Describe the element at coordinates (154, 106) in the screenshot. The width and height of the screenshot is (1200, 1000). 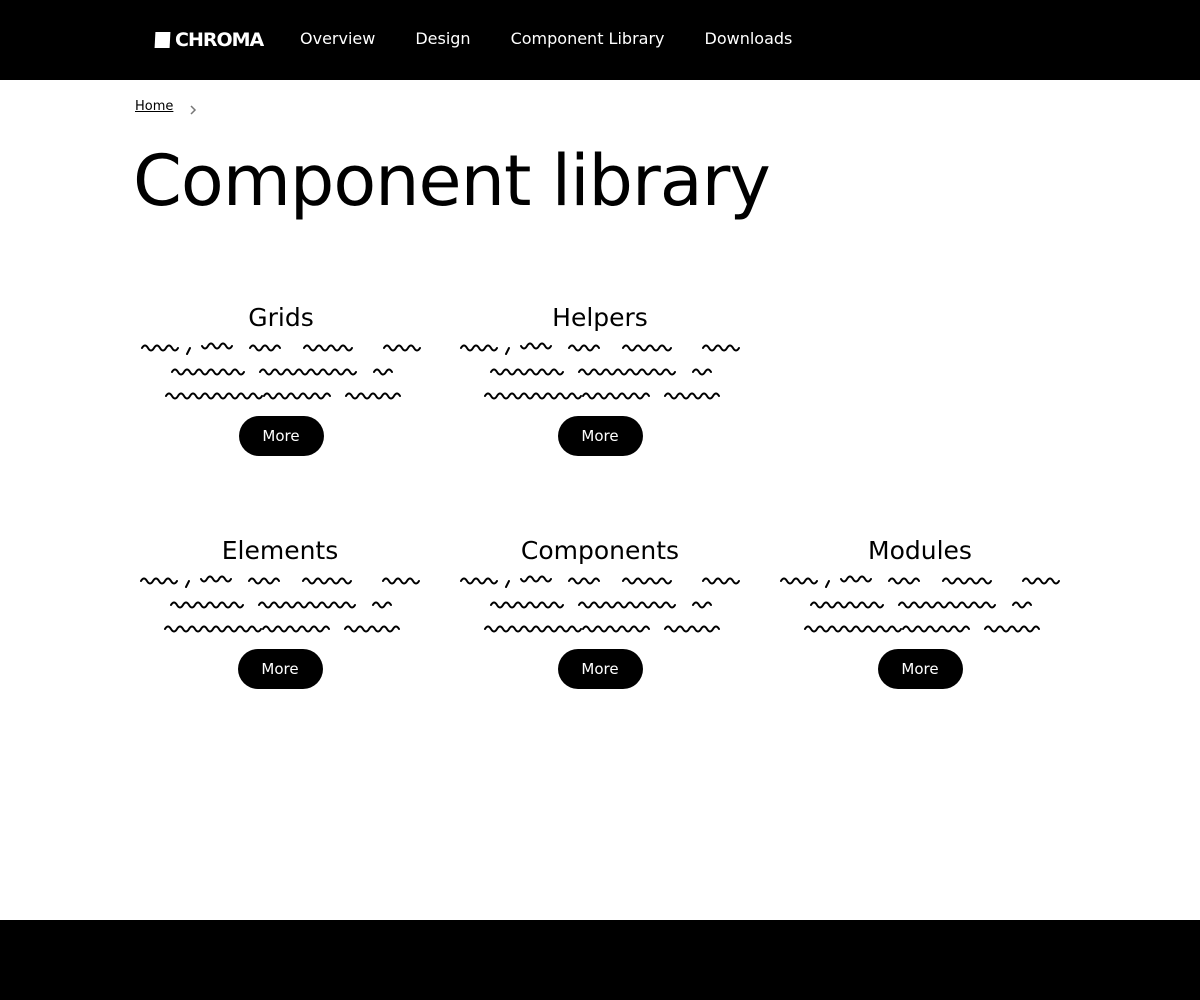
I see `breadcrumb-home-link: Home` at that location.